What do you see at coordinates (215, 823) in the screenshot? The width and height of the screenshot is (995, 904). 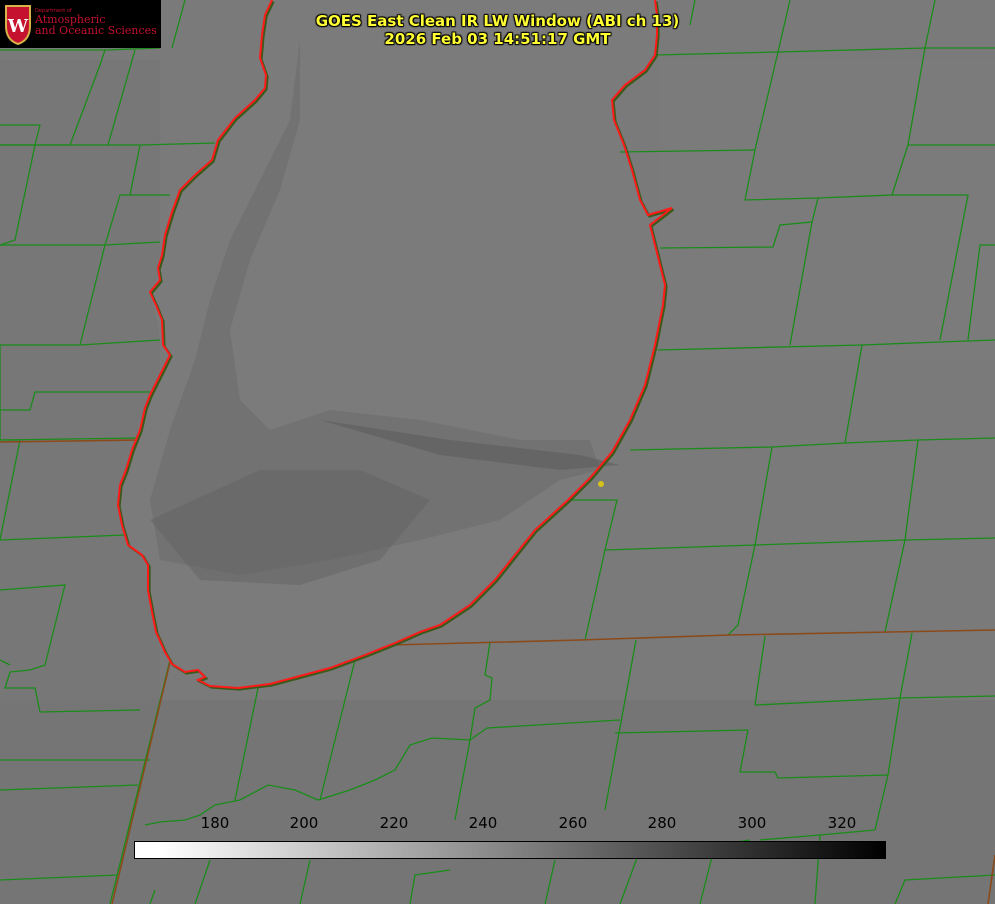 I see `colorbar-tick-label: 180` at bounding box center [215, 823].